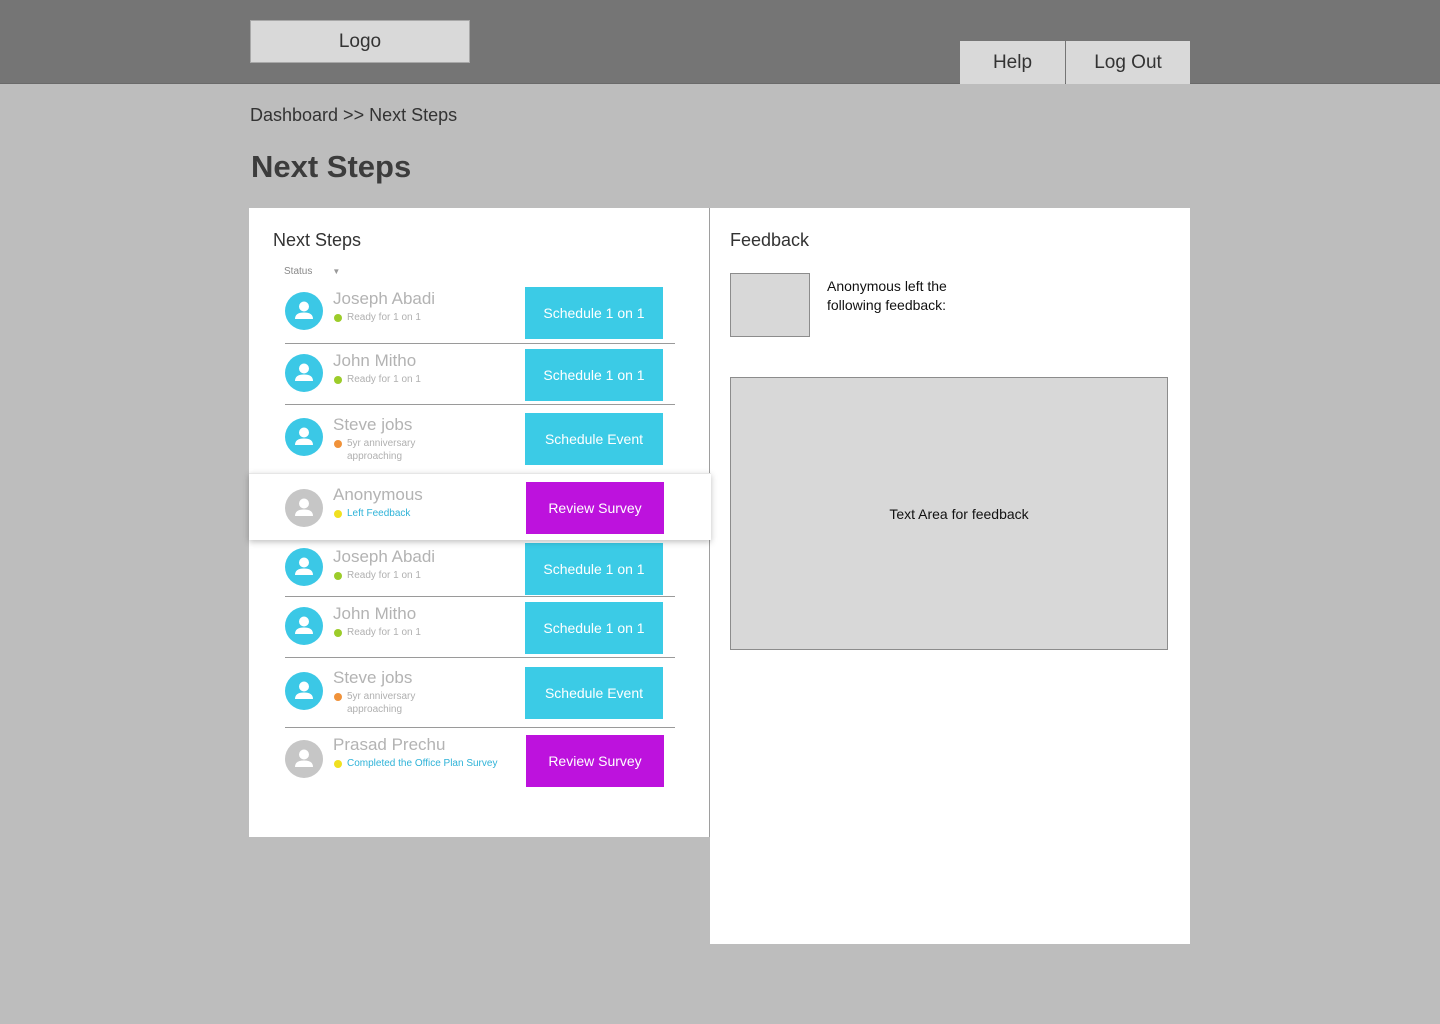 This screenshot has width=1440, height=1024. What do you see at coordinates (480, 506) in the screenshot?
I see `next-step-row: Anonymous Left Feedback Review Survey` at bounding box center [480, 506].